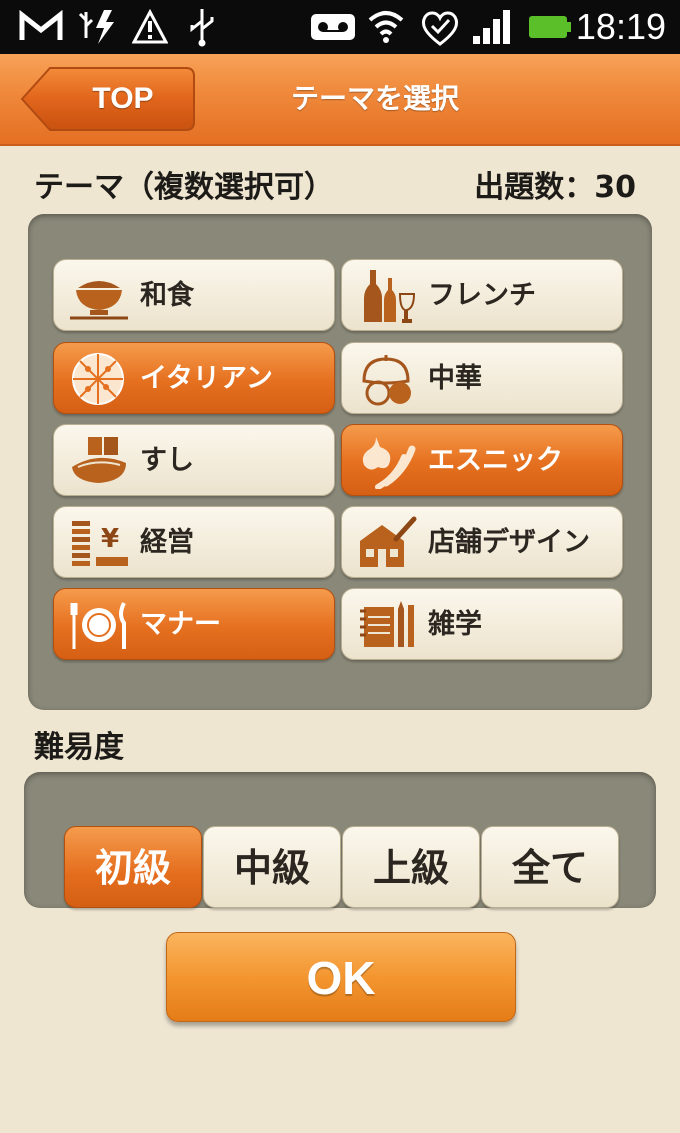  What do you see at coordinates (167, 542) in the screenshot?
I see `theme-label: 経営` at bounding box center [167, 542].